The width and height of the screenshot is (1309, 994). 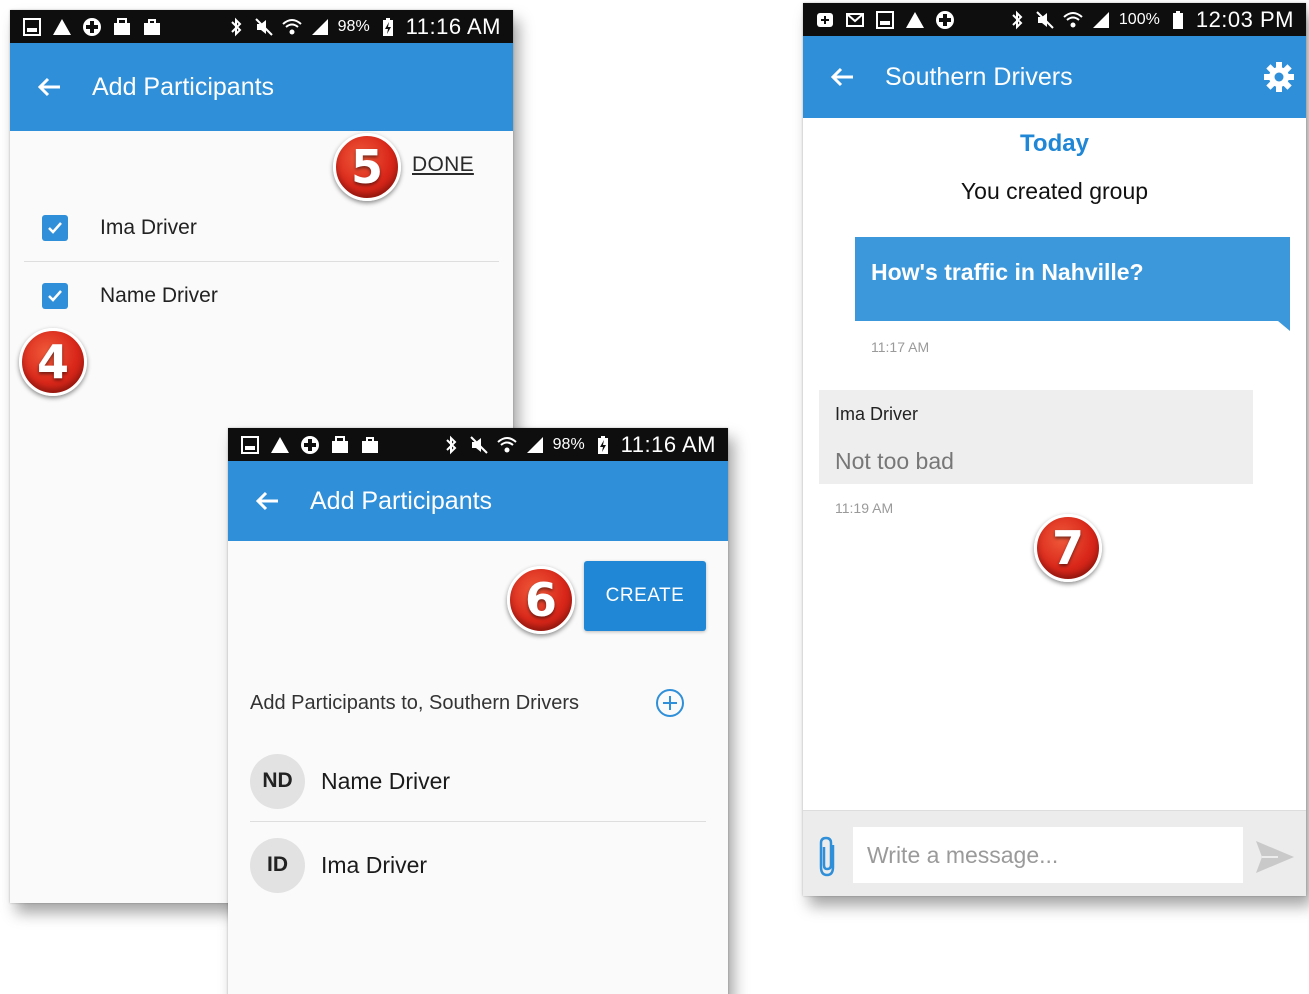 What do you see at coordinates (1068, 548) in the screenshot?
I see `step-badge-7: 7` at bounding box center [1068, 548].